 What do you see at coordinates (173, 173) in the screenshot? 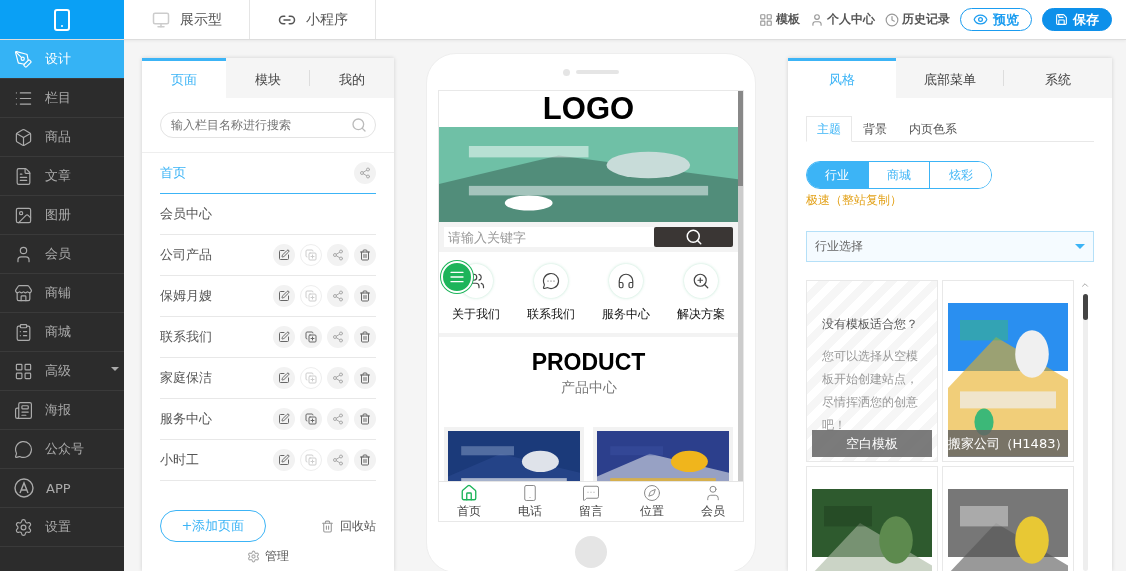
I see `page-name: 首页` at bounding box center [173, 173].